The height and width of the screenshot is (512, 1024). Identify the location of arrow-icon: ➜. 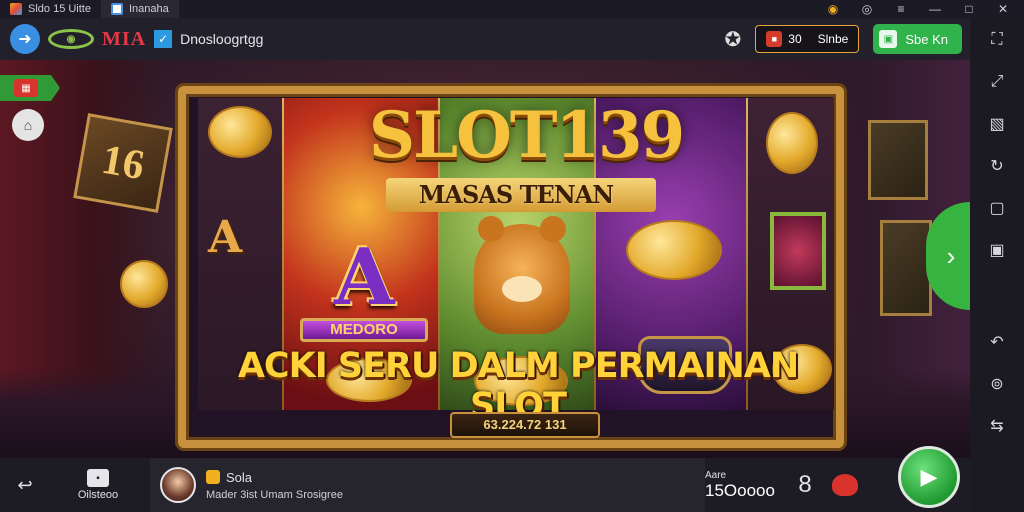
(25, 39).